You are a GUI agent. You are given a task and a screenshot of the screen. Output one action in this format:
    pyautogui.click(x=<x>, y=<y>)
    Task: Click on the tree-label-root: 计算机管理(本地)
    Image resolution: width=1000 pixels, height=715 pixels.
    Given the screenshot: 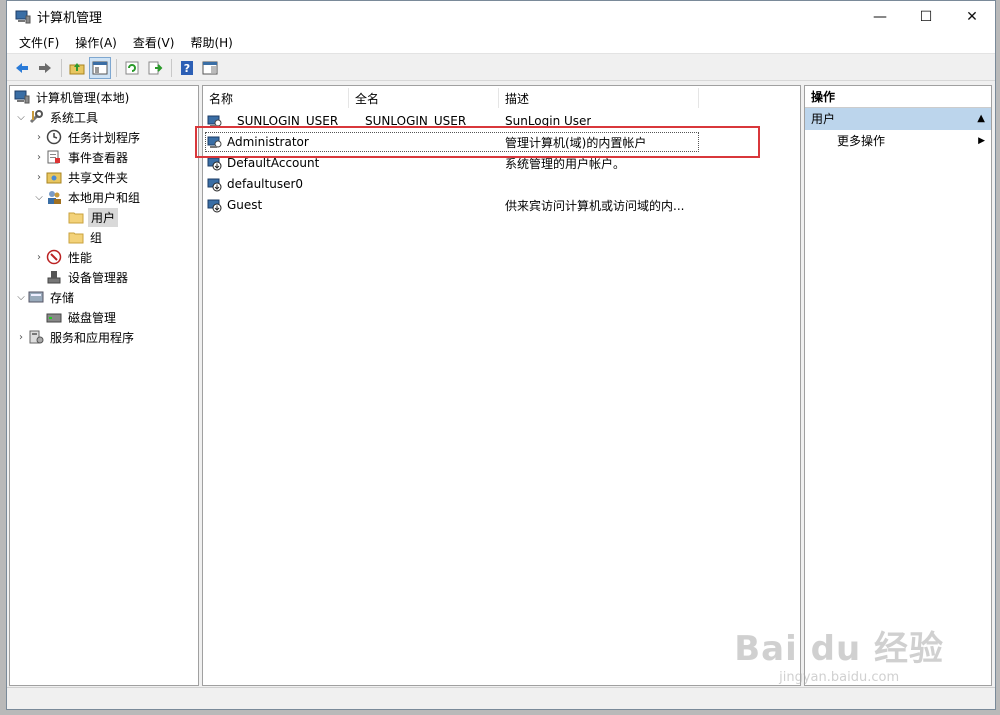 What is the action you would take?
    pyautogui.click(x=83, y=97)
    